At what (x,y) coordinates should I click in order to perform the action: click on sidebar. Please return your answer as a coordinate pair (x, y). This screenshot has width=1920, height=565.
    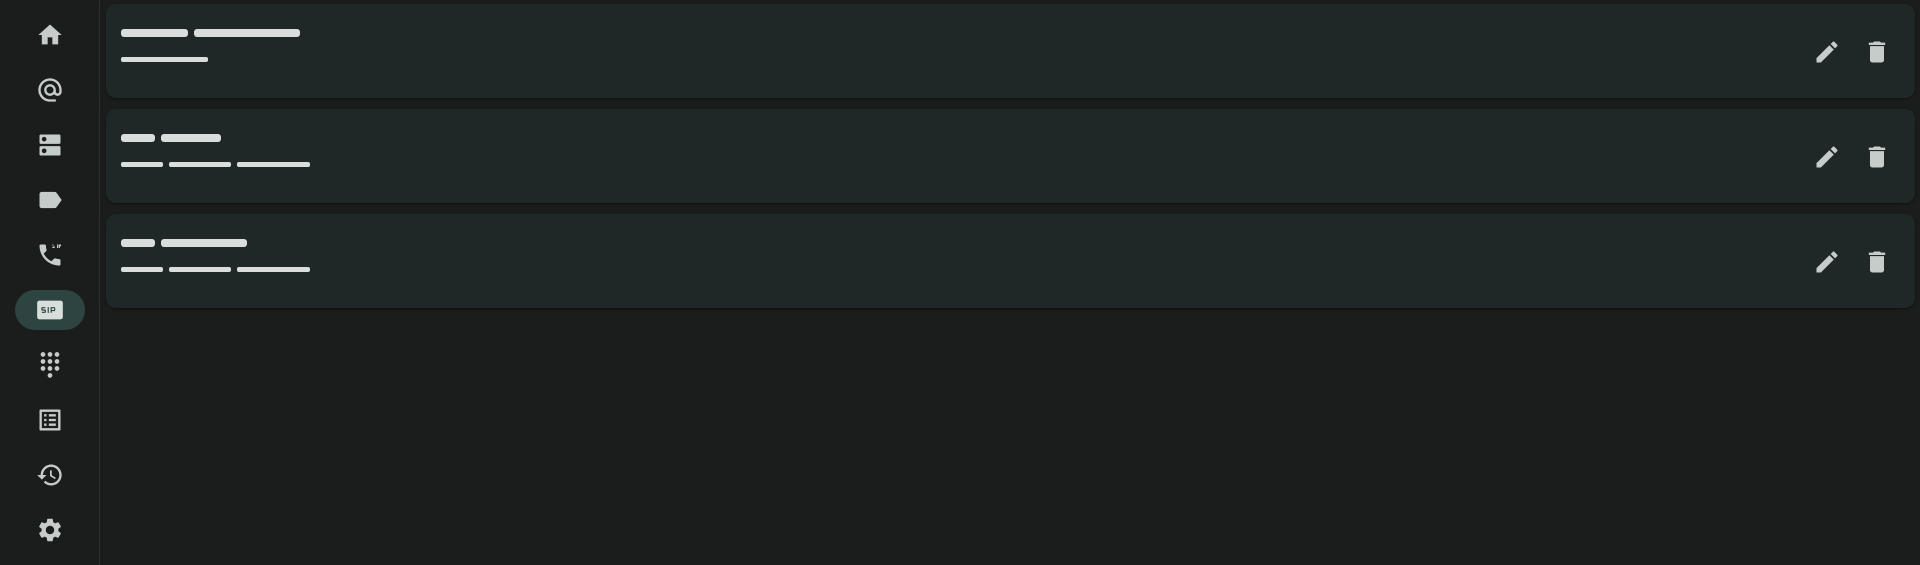
    Looking at the image, I should click on (50, 282).